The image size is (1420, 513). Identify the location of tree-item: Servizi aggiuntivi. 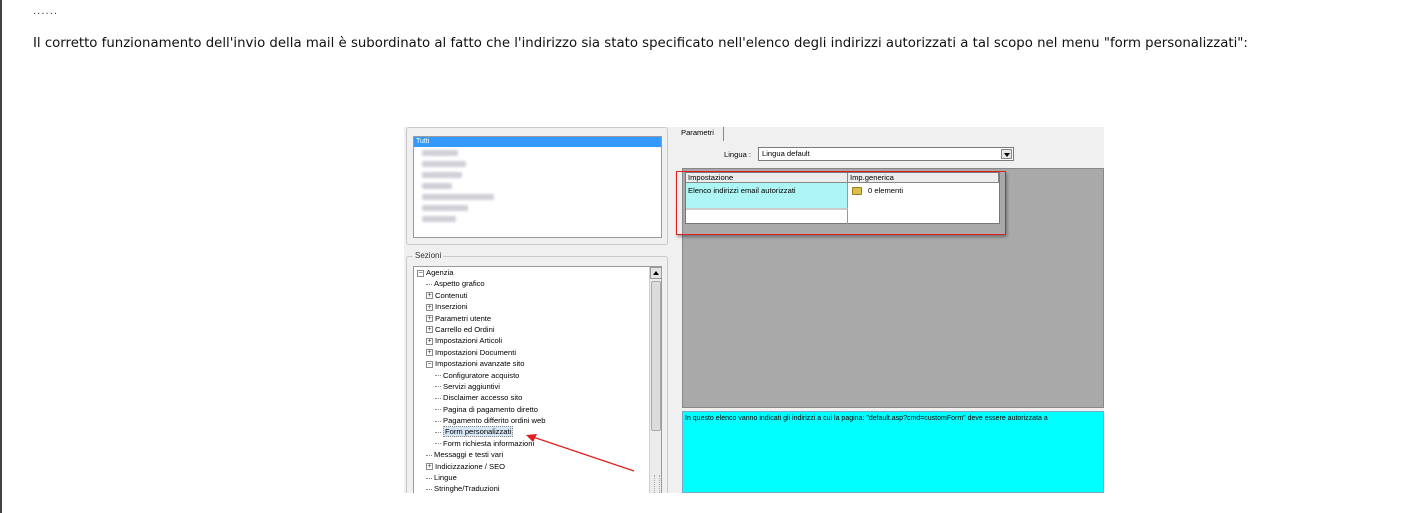
(537, 386).